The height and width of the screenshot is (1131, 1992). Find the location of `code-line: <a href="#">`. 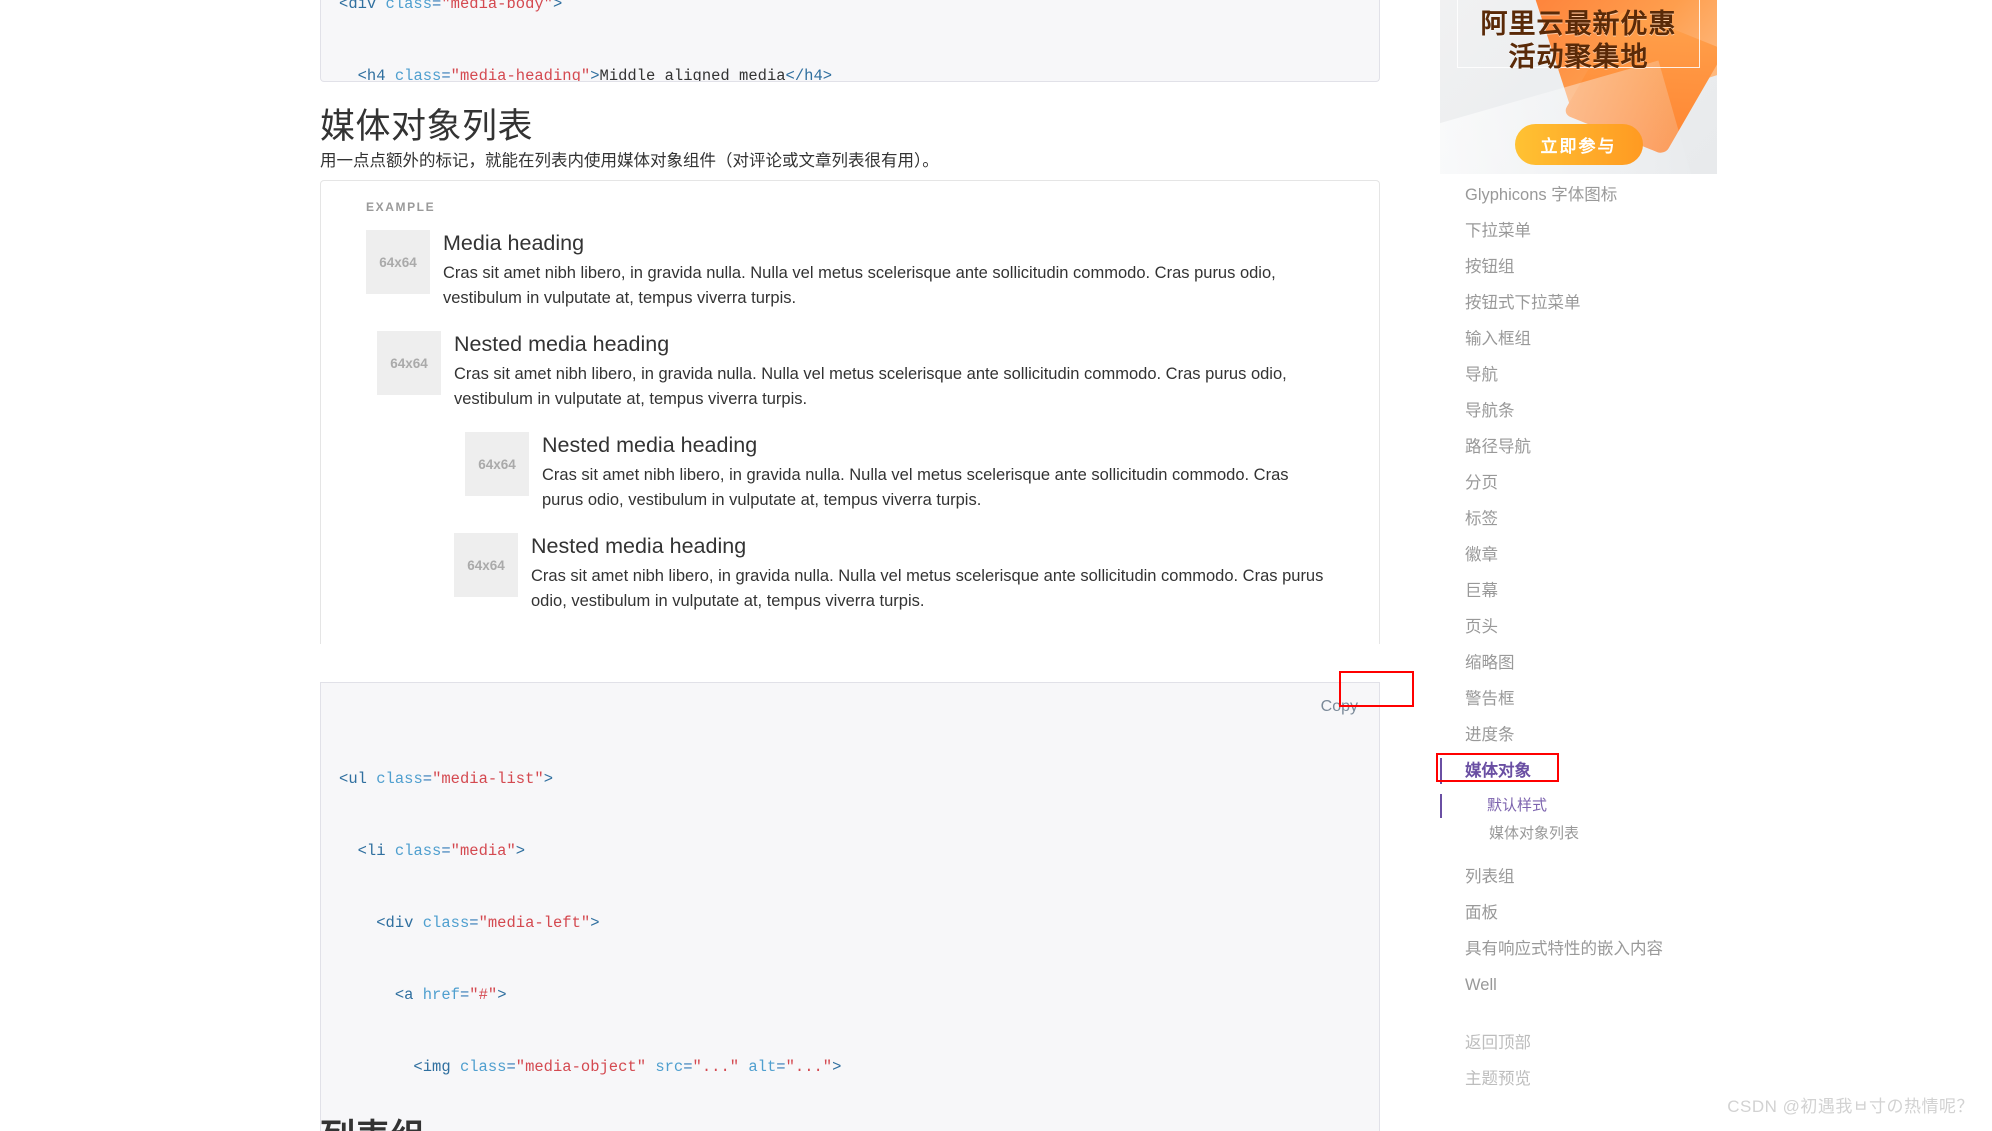

code-line: <a href="#"> is located at coordinates (450, 995).